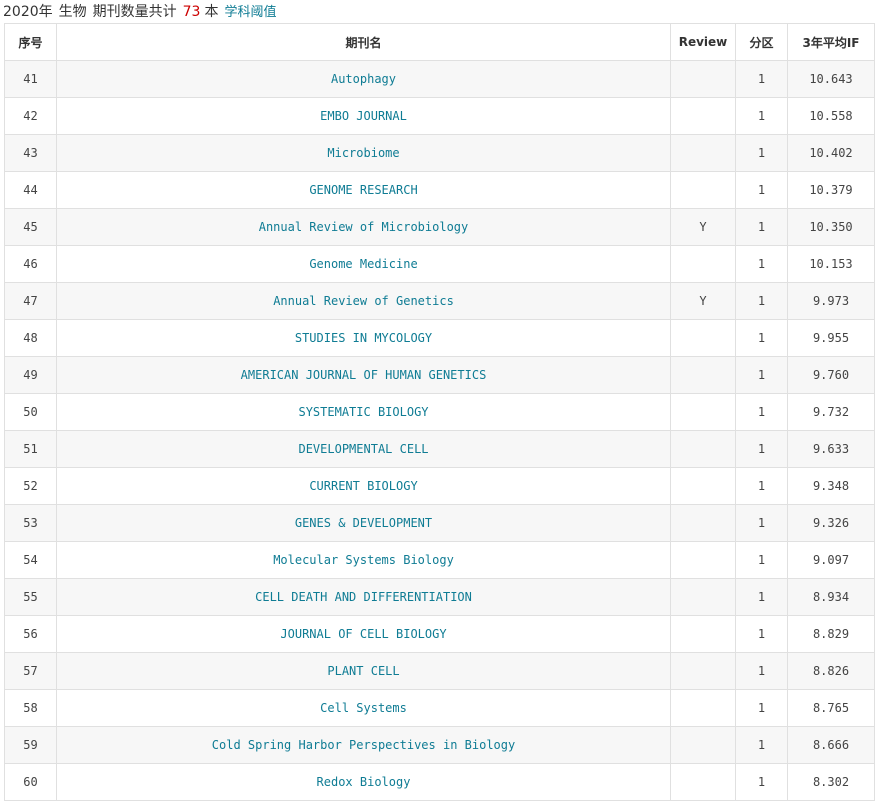 The image size is (875, 803). I want to click on impact-factor-value: 9.732, so click(831, 412).